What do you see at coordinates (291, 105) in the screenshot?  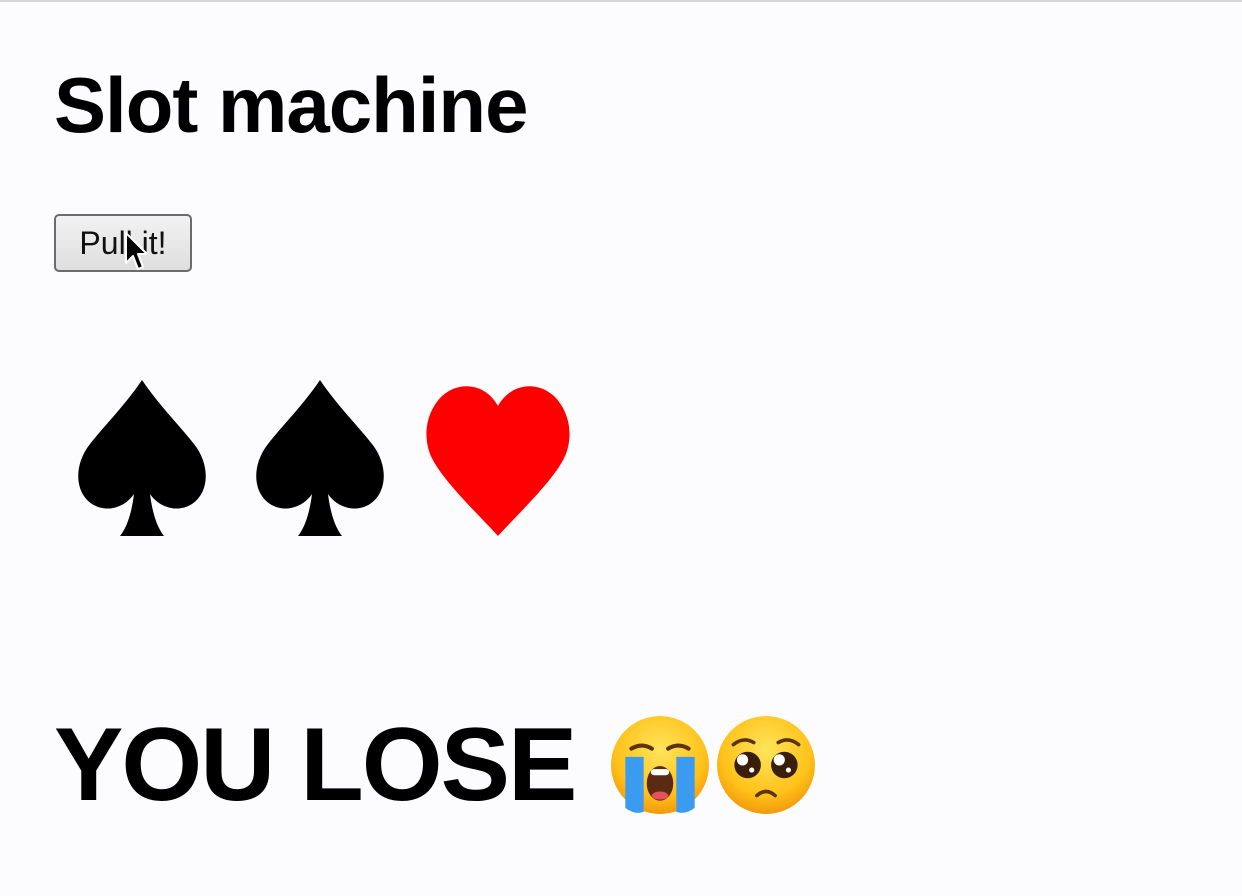 I see `page-title: Slot machine` at bounding box center [291, 105].